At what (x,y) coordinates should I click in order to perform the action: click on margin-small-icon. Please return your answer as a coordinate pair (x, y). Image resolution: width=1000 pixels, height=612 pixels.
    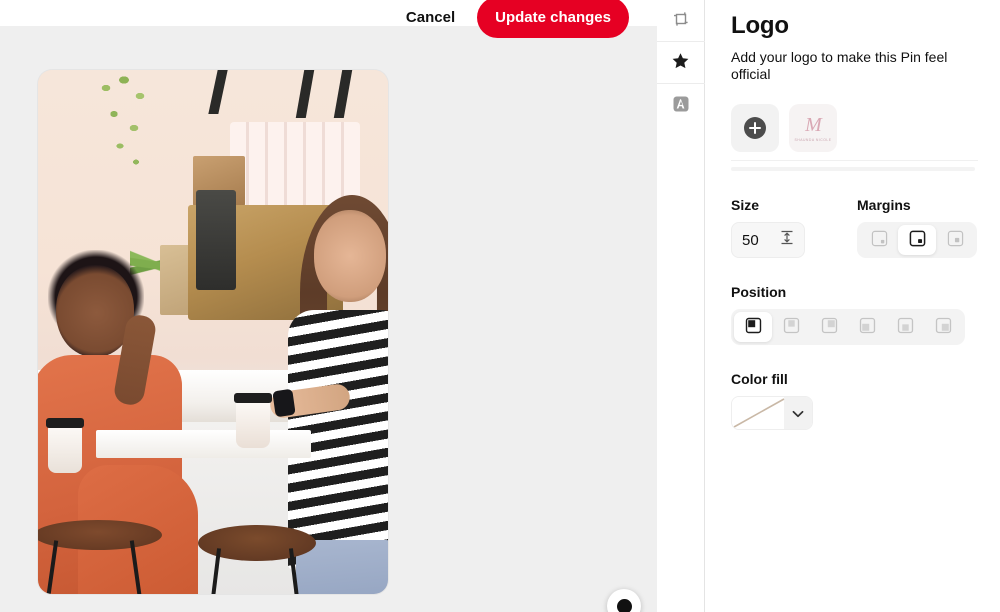
    Looking at the image, I should click on (879, 240).